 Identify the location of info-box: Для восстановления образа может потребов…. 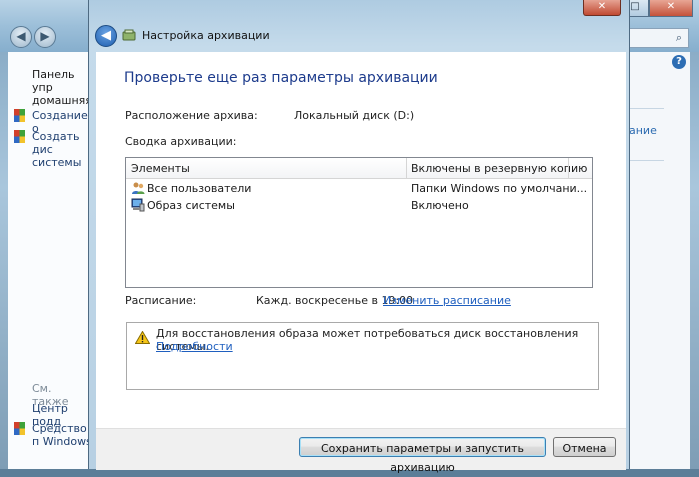
(362, 356).